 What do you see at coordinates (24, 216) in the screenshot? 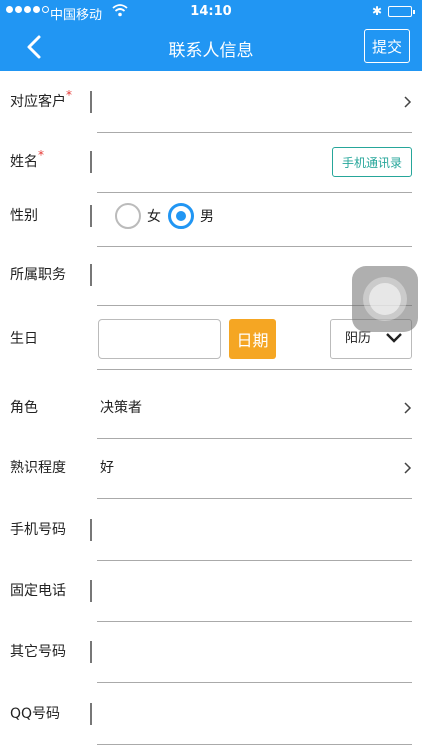
I see `gender-label: 性别` at bounding box center [24, 216].